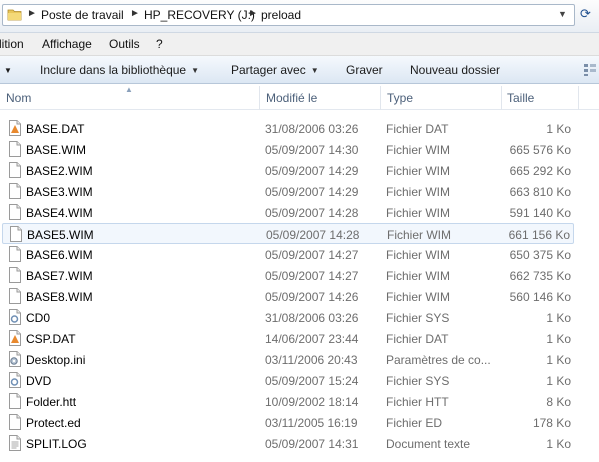 The image size is (599, 462). Describe the element at coordinates (281, 15) in the screenshot. I see `breadcrumb-item-folder: preload` at that location.